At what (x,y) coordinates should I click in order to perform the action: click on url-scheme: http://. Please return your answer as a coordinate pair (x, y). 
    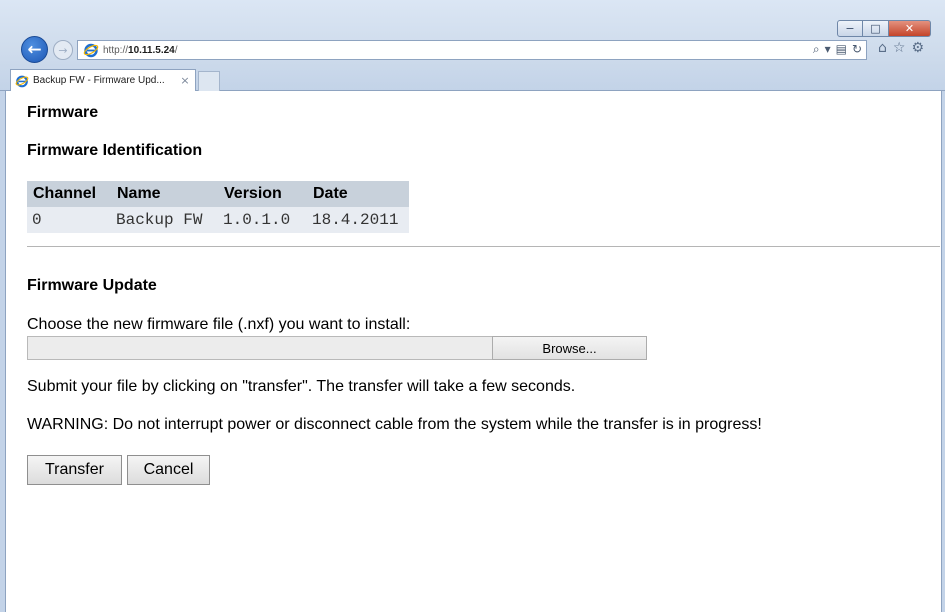
    Looking at the image, I should click on (116, 50).